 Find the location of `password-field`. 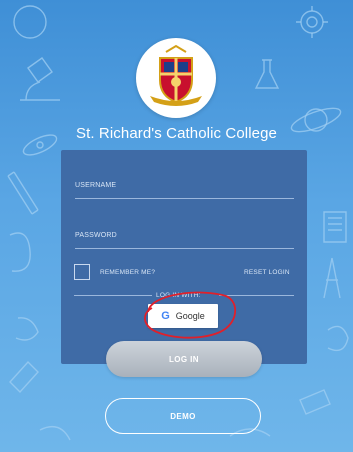

password-field is located at coordinates (184, 248).